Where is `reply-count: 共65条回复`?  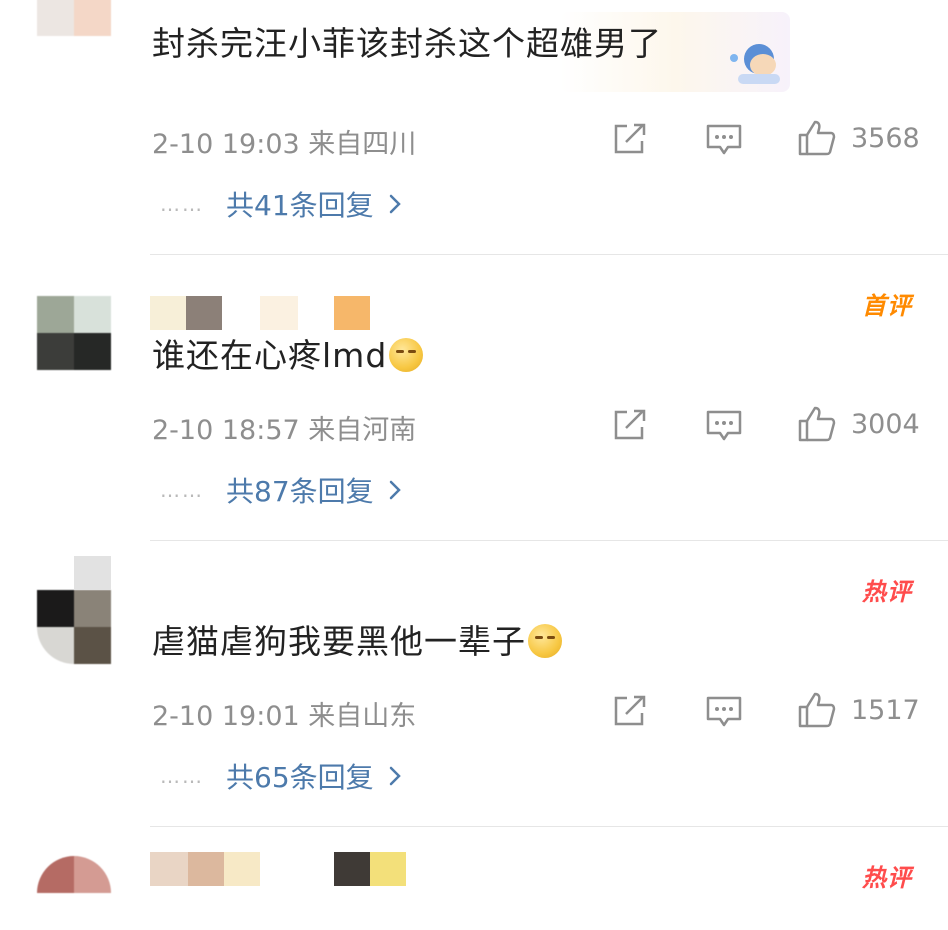
reply-count: 共65条回复 is located at coordinates (300, 777).